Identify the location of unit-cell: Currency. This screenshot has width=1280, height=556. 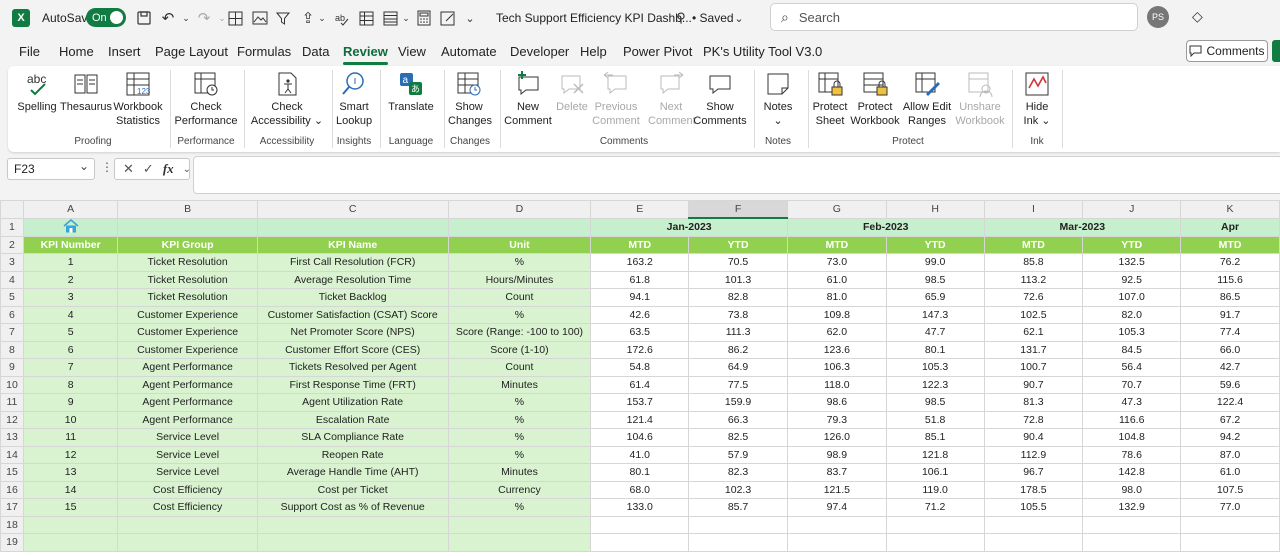
(519, 489).